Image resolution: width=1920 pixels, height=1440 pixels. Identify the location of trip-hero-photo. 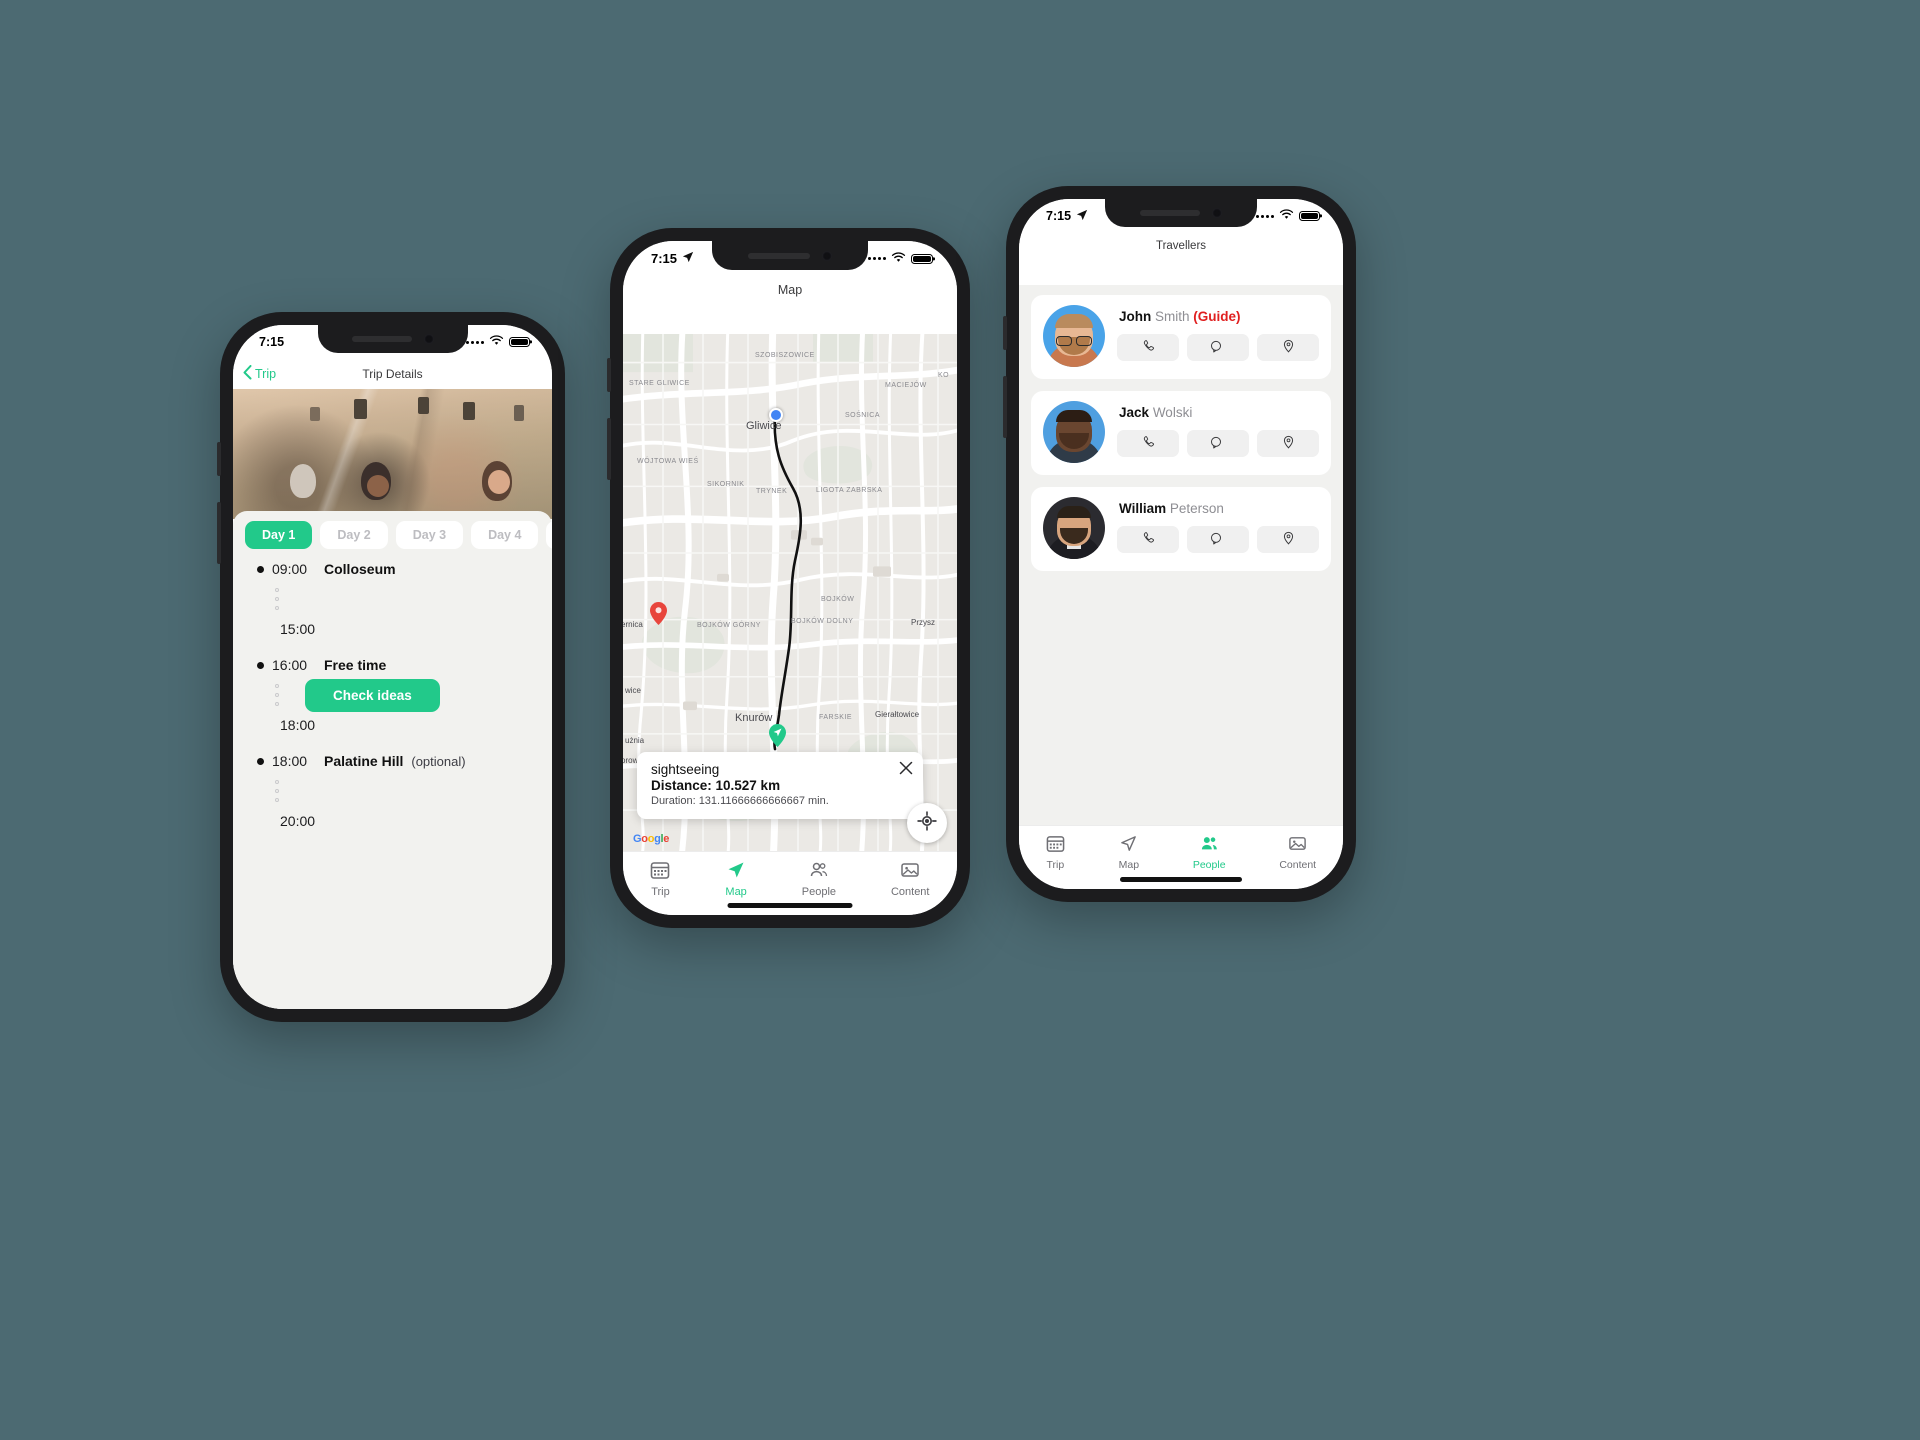
(392, 454).